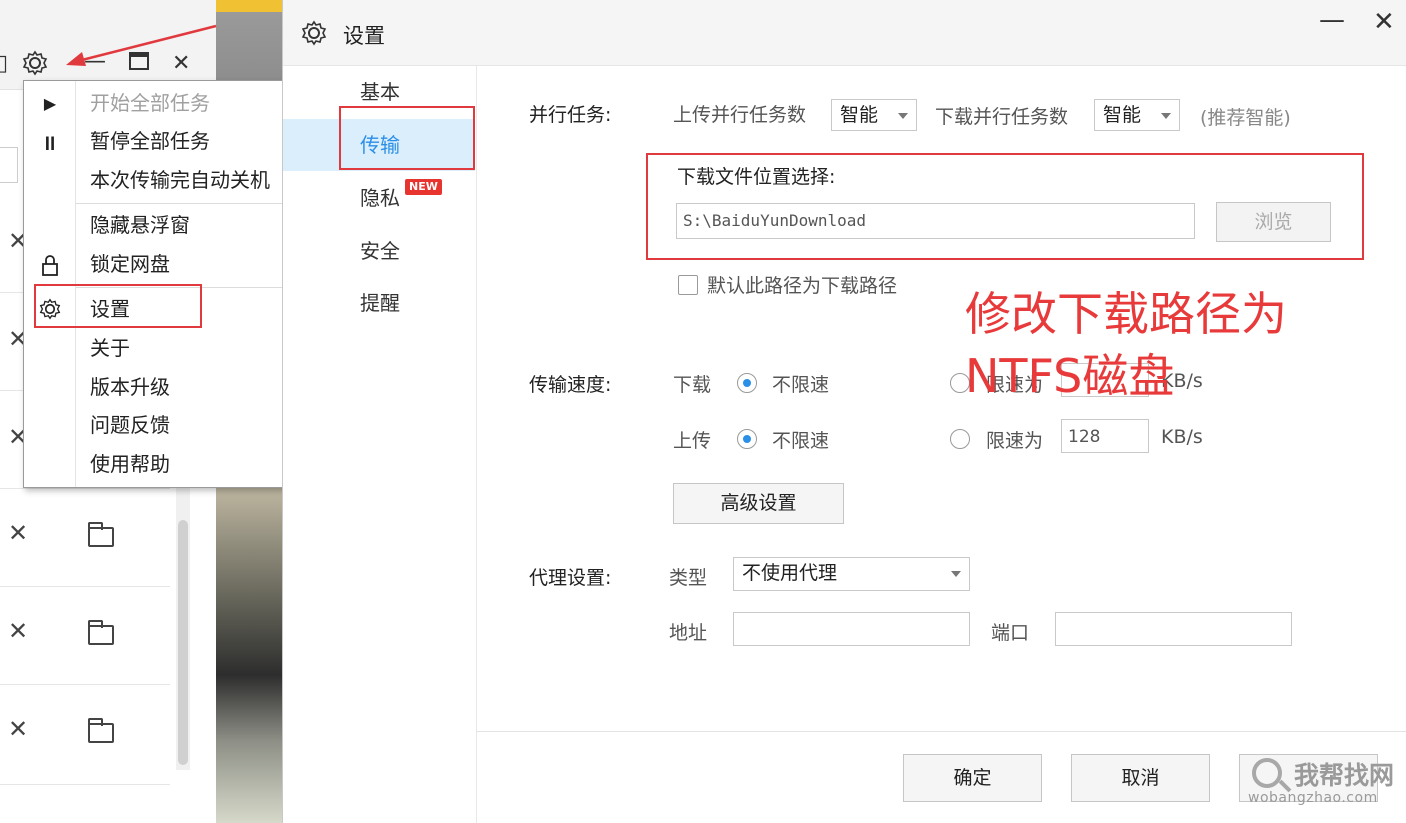 This screenshot has width=1406, height=823. Describe the element at coordinates (141, 45) in the screenshot. I see `annotation-arrow` at that location.